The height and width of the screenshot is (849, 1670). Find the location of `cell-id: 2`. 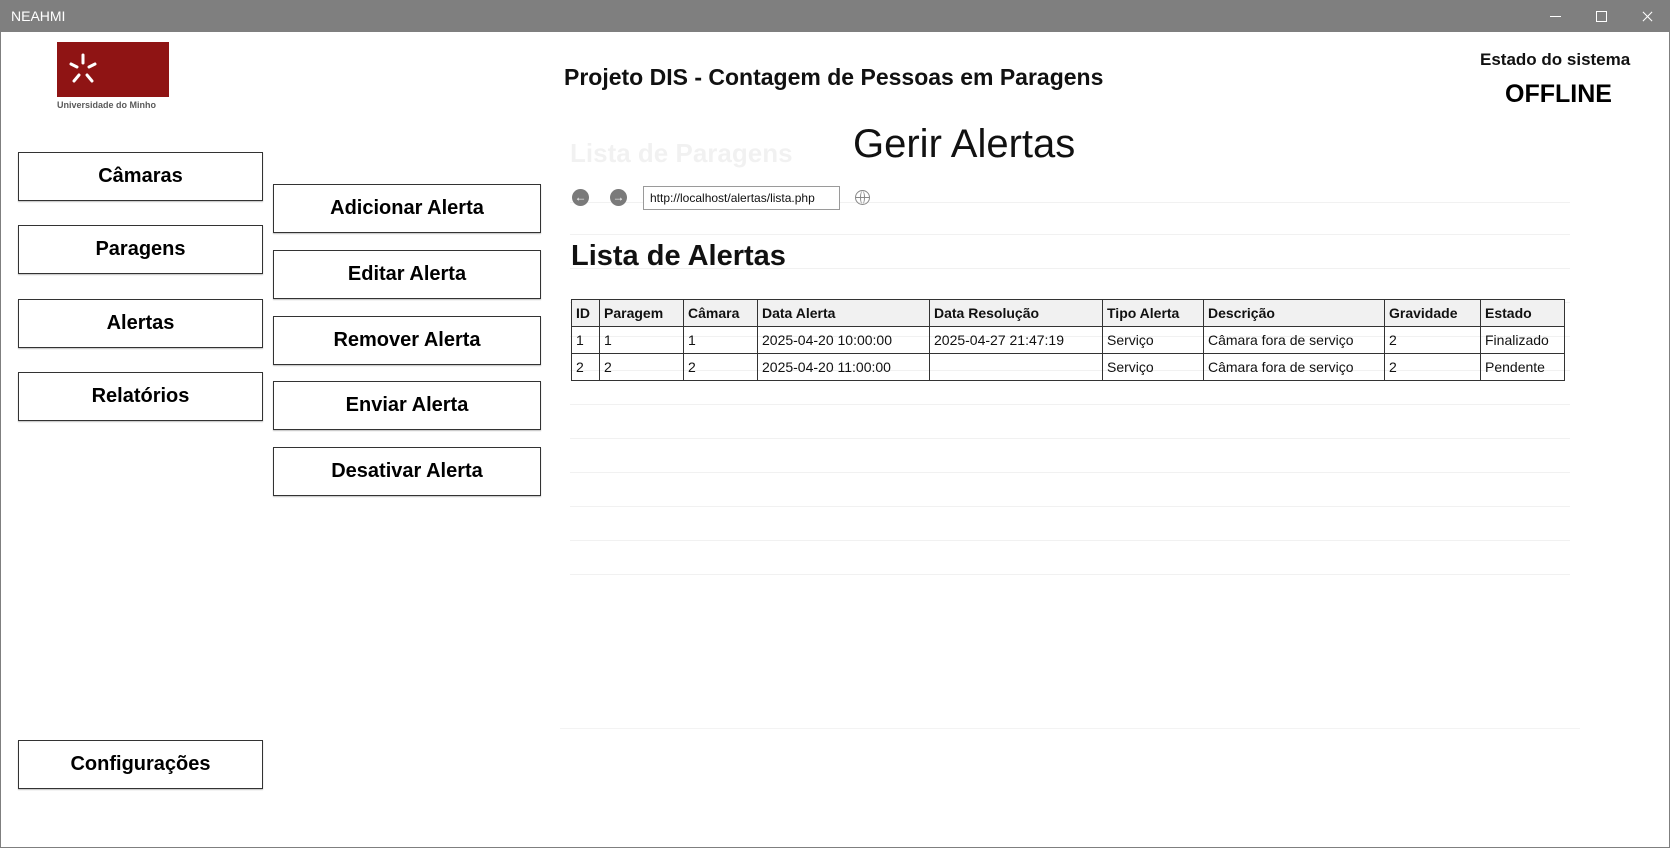

cell-id: 2 is located at coordinates (585, 367).